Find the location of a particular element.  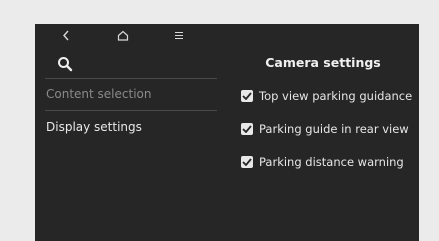

option-parking-distance-warning: Parking distance warning is located at coordinates (322, 162).